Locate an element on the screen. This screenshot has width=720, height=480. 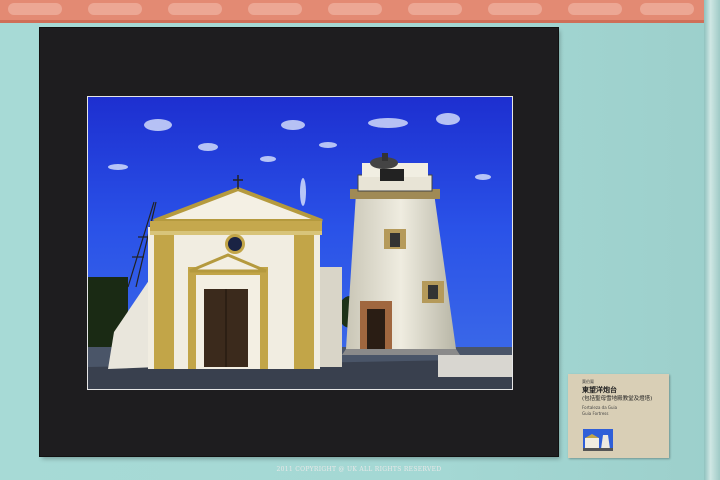
card-subtitle-en: Guia Fortress is located at coordinates (595, 413).